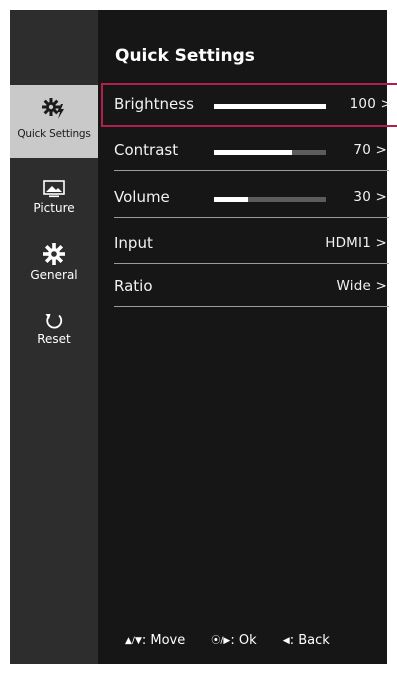 The image size is (397, 674). Describe the element at coordinates (133, 641) in the screenshot. I see `up-down-arrow-icon: ▲/▼` at that location.